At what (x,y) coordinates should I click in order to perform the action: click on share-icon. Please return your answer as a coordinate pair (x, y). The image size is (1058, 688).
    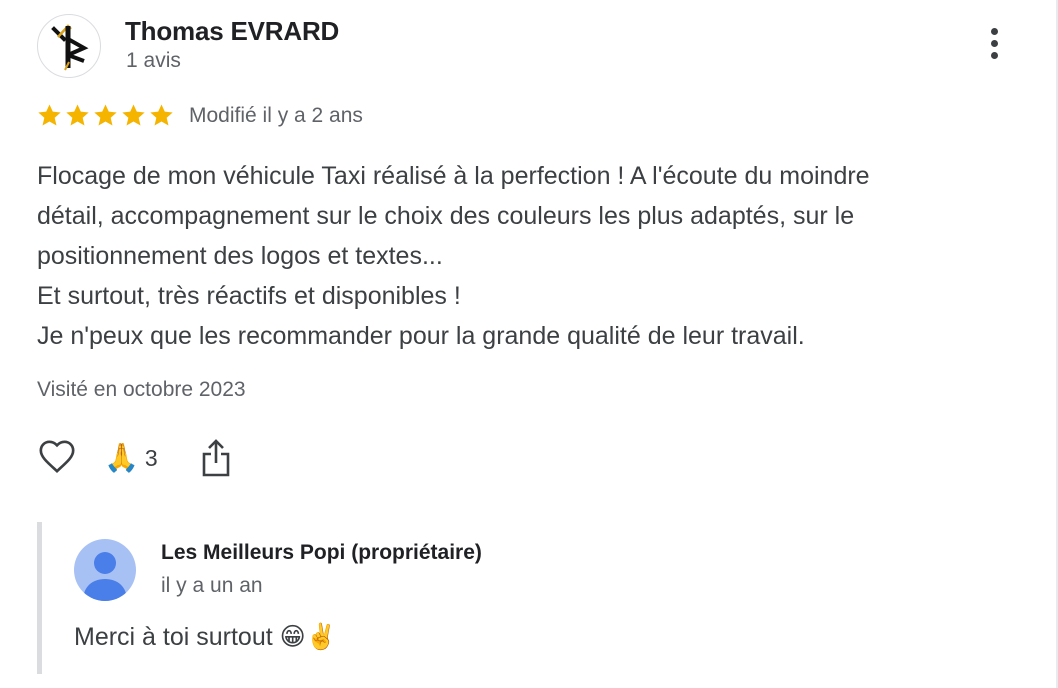
    Looking at the image, I should click on (216, 458).